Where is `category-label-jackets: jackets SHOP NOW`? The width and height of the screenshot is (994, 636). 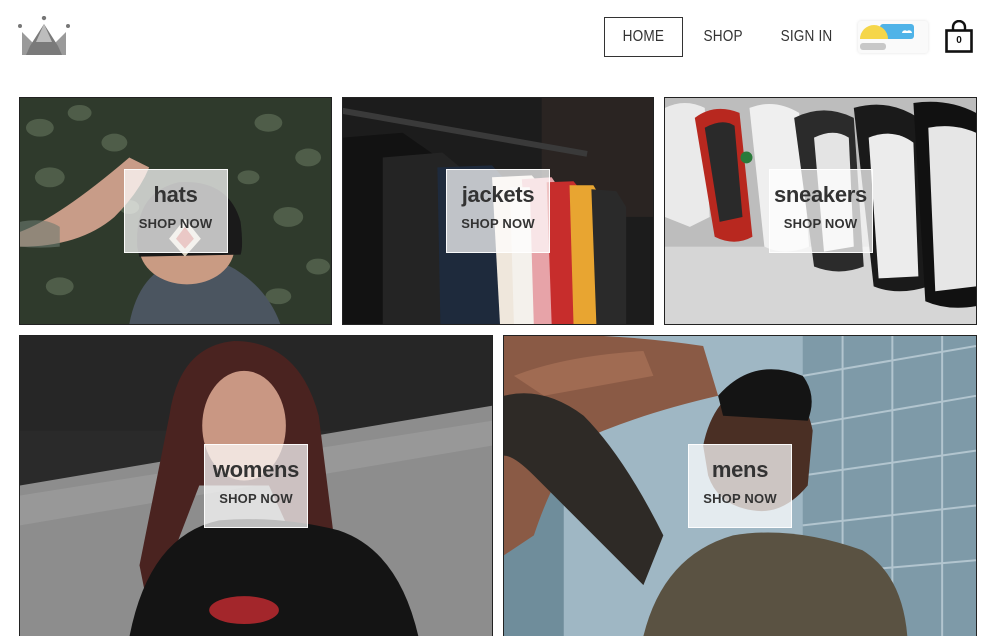
category-label-jackets: jackets SHOP NOW is located at coordinates (498, 211).